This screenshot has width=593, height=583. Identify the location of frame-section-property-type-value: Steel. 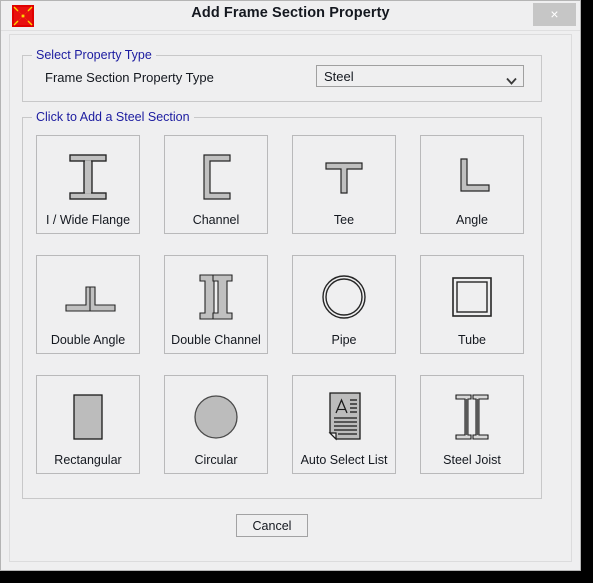
(339, 76).